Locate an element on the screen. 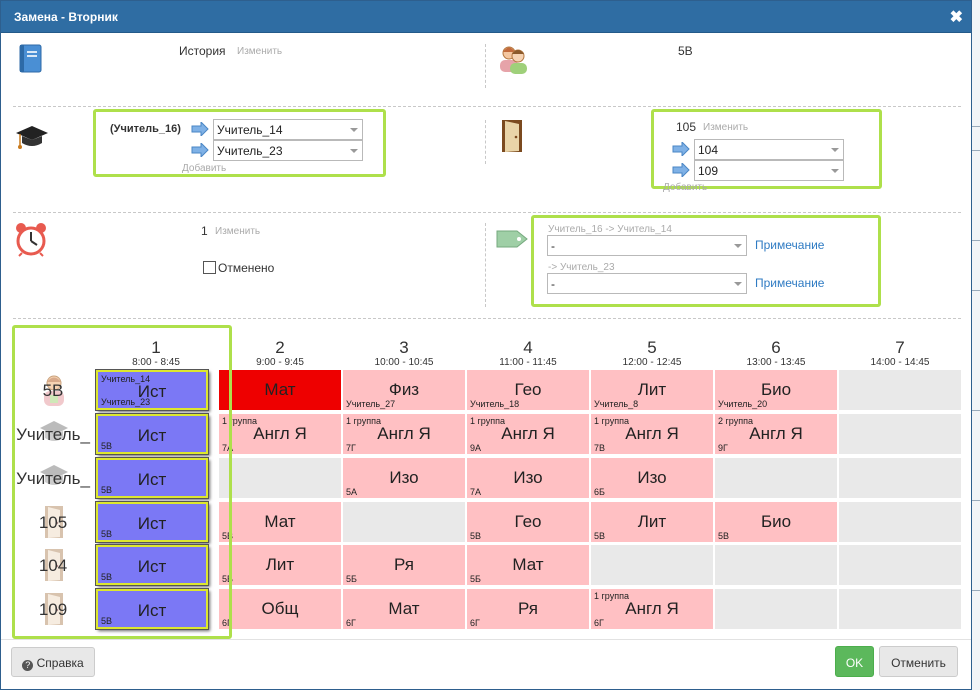  note-select-1: - is located at coordinates (647, 245).